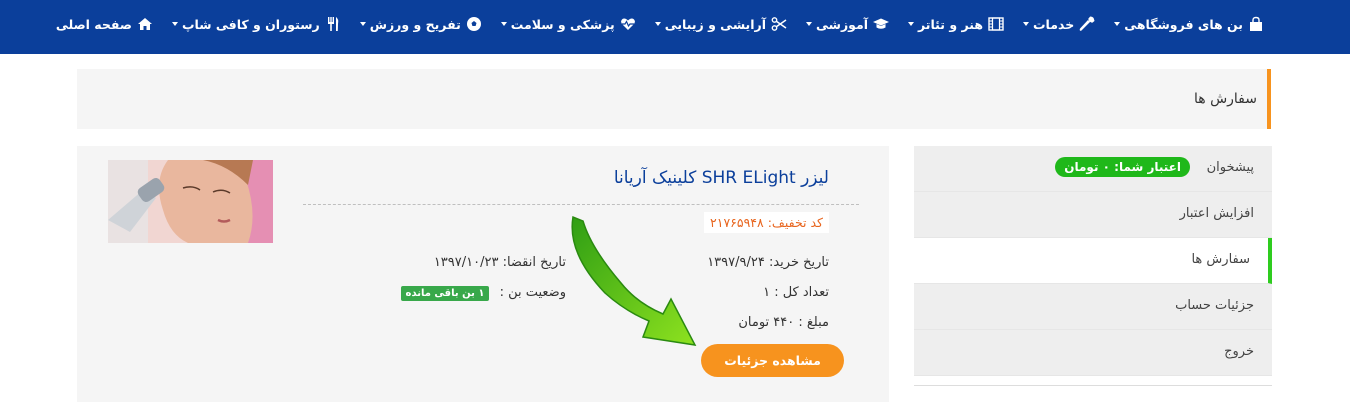 This screenshot has height=406, width=1350. What do you see at coordinates (415, 24) in the screenshot?
I see `nav-item-label: تفریح و ورزش` at bounding box center [415, 24].